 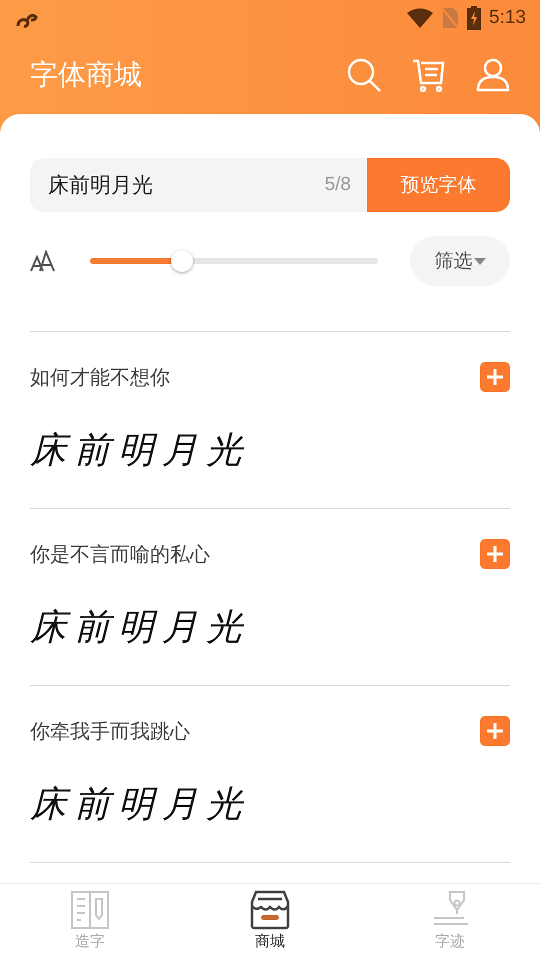 What do you see at coordinates (120, 554) in the screenshot?
I see `font-name: 你是不言而喻的私心` at bounding box center [120, 554].